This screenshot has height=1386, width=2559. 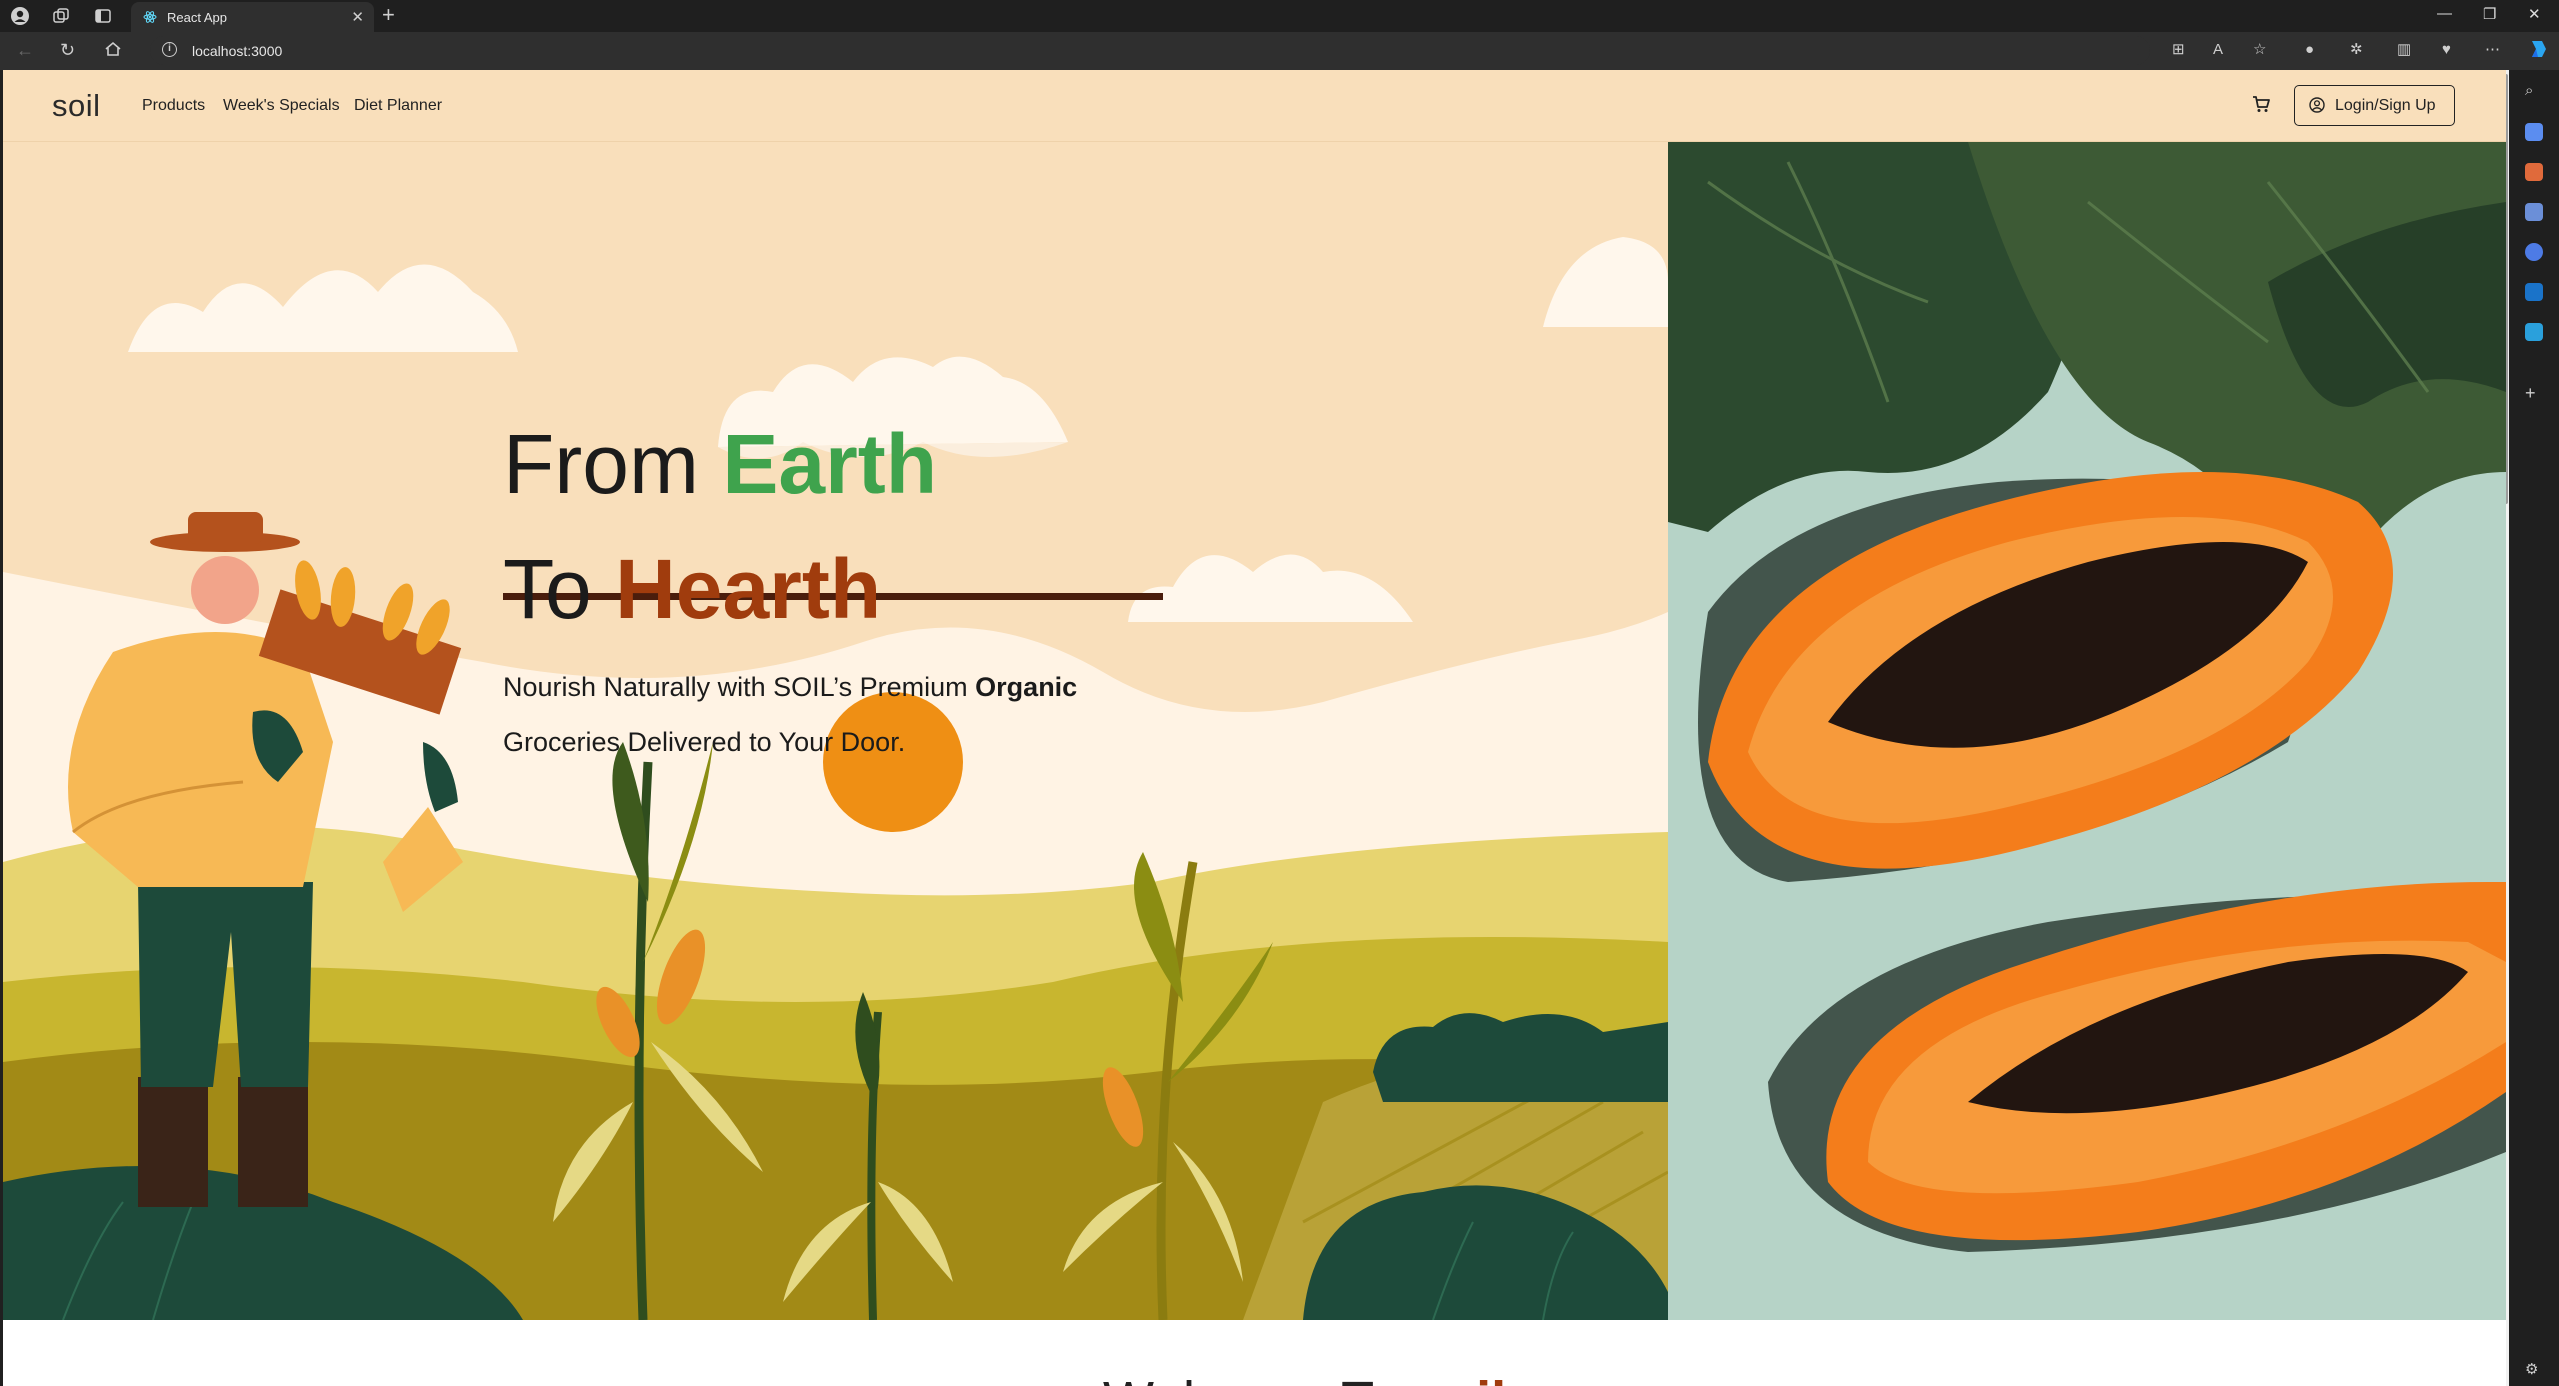 I want to click on hero-subtitle-bold: Organic, so click(x=1026, y=687).